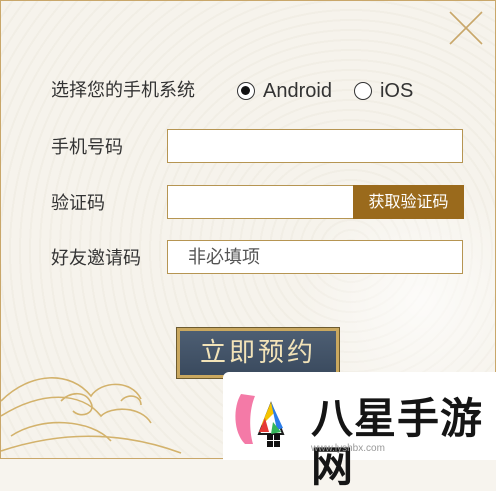 The width and height of the screenshot is (496, 491). Describe the element at coordinates (466, 28) in the screenshot. I see `close-icon` at that location.